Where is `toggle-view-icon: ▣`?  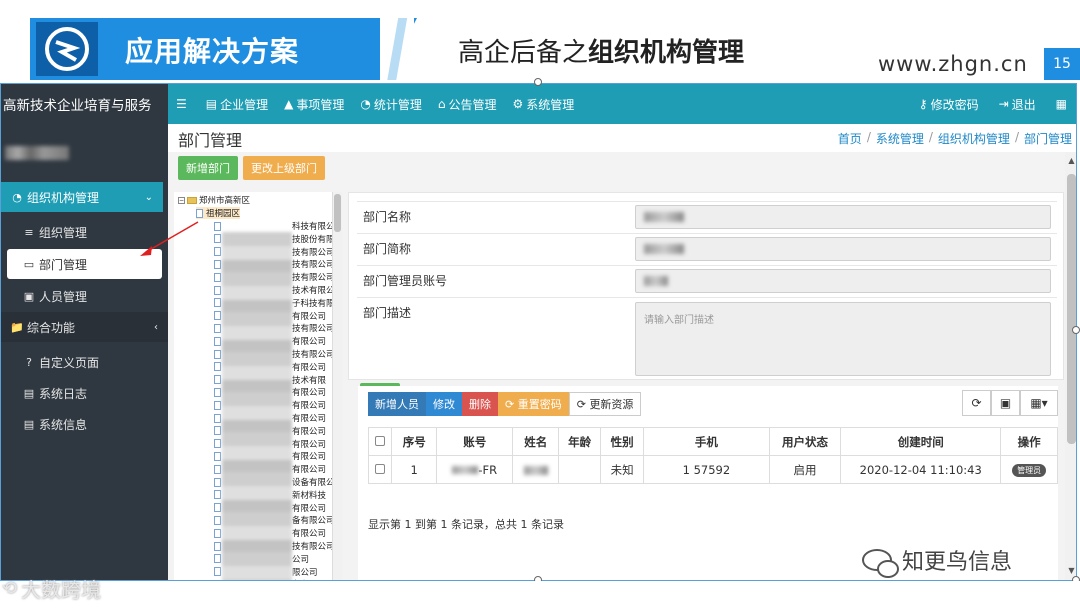
toggle-view-icon: ▣ is located at coordinates (1005, 403).